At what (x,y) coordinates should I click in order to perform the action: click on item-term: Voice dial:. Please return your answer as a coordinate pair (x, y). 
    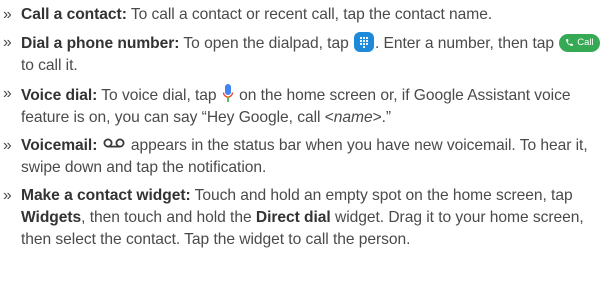
    Looking at the image, I should click on (59, 95).